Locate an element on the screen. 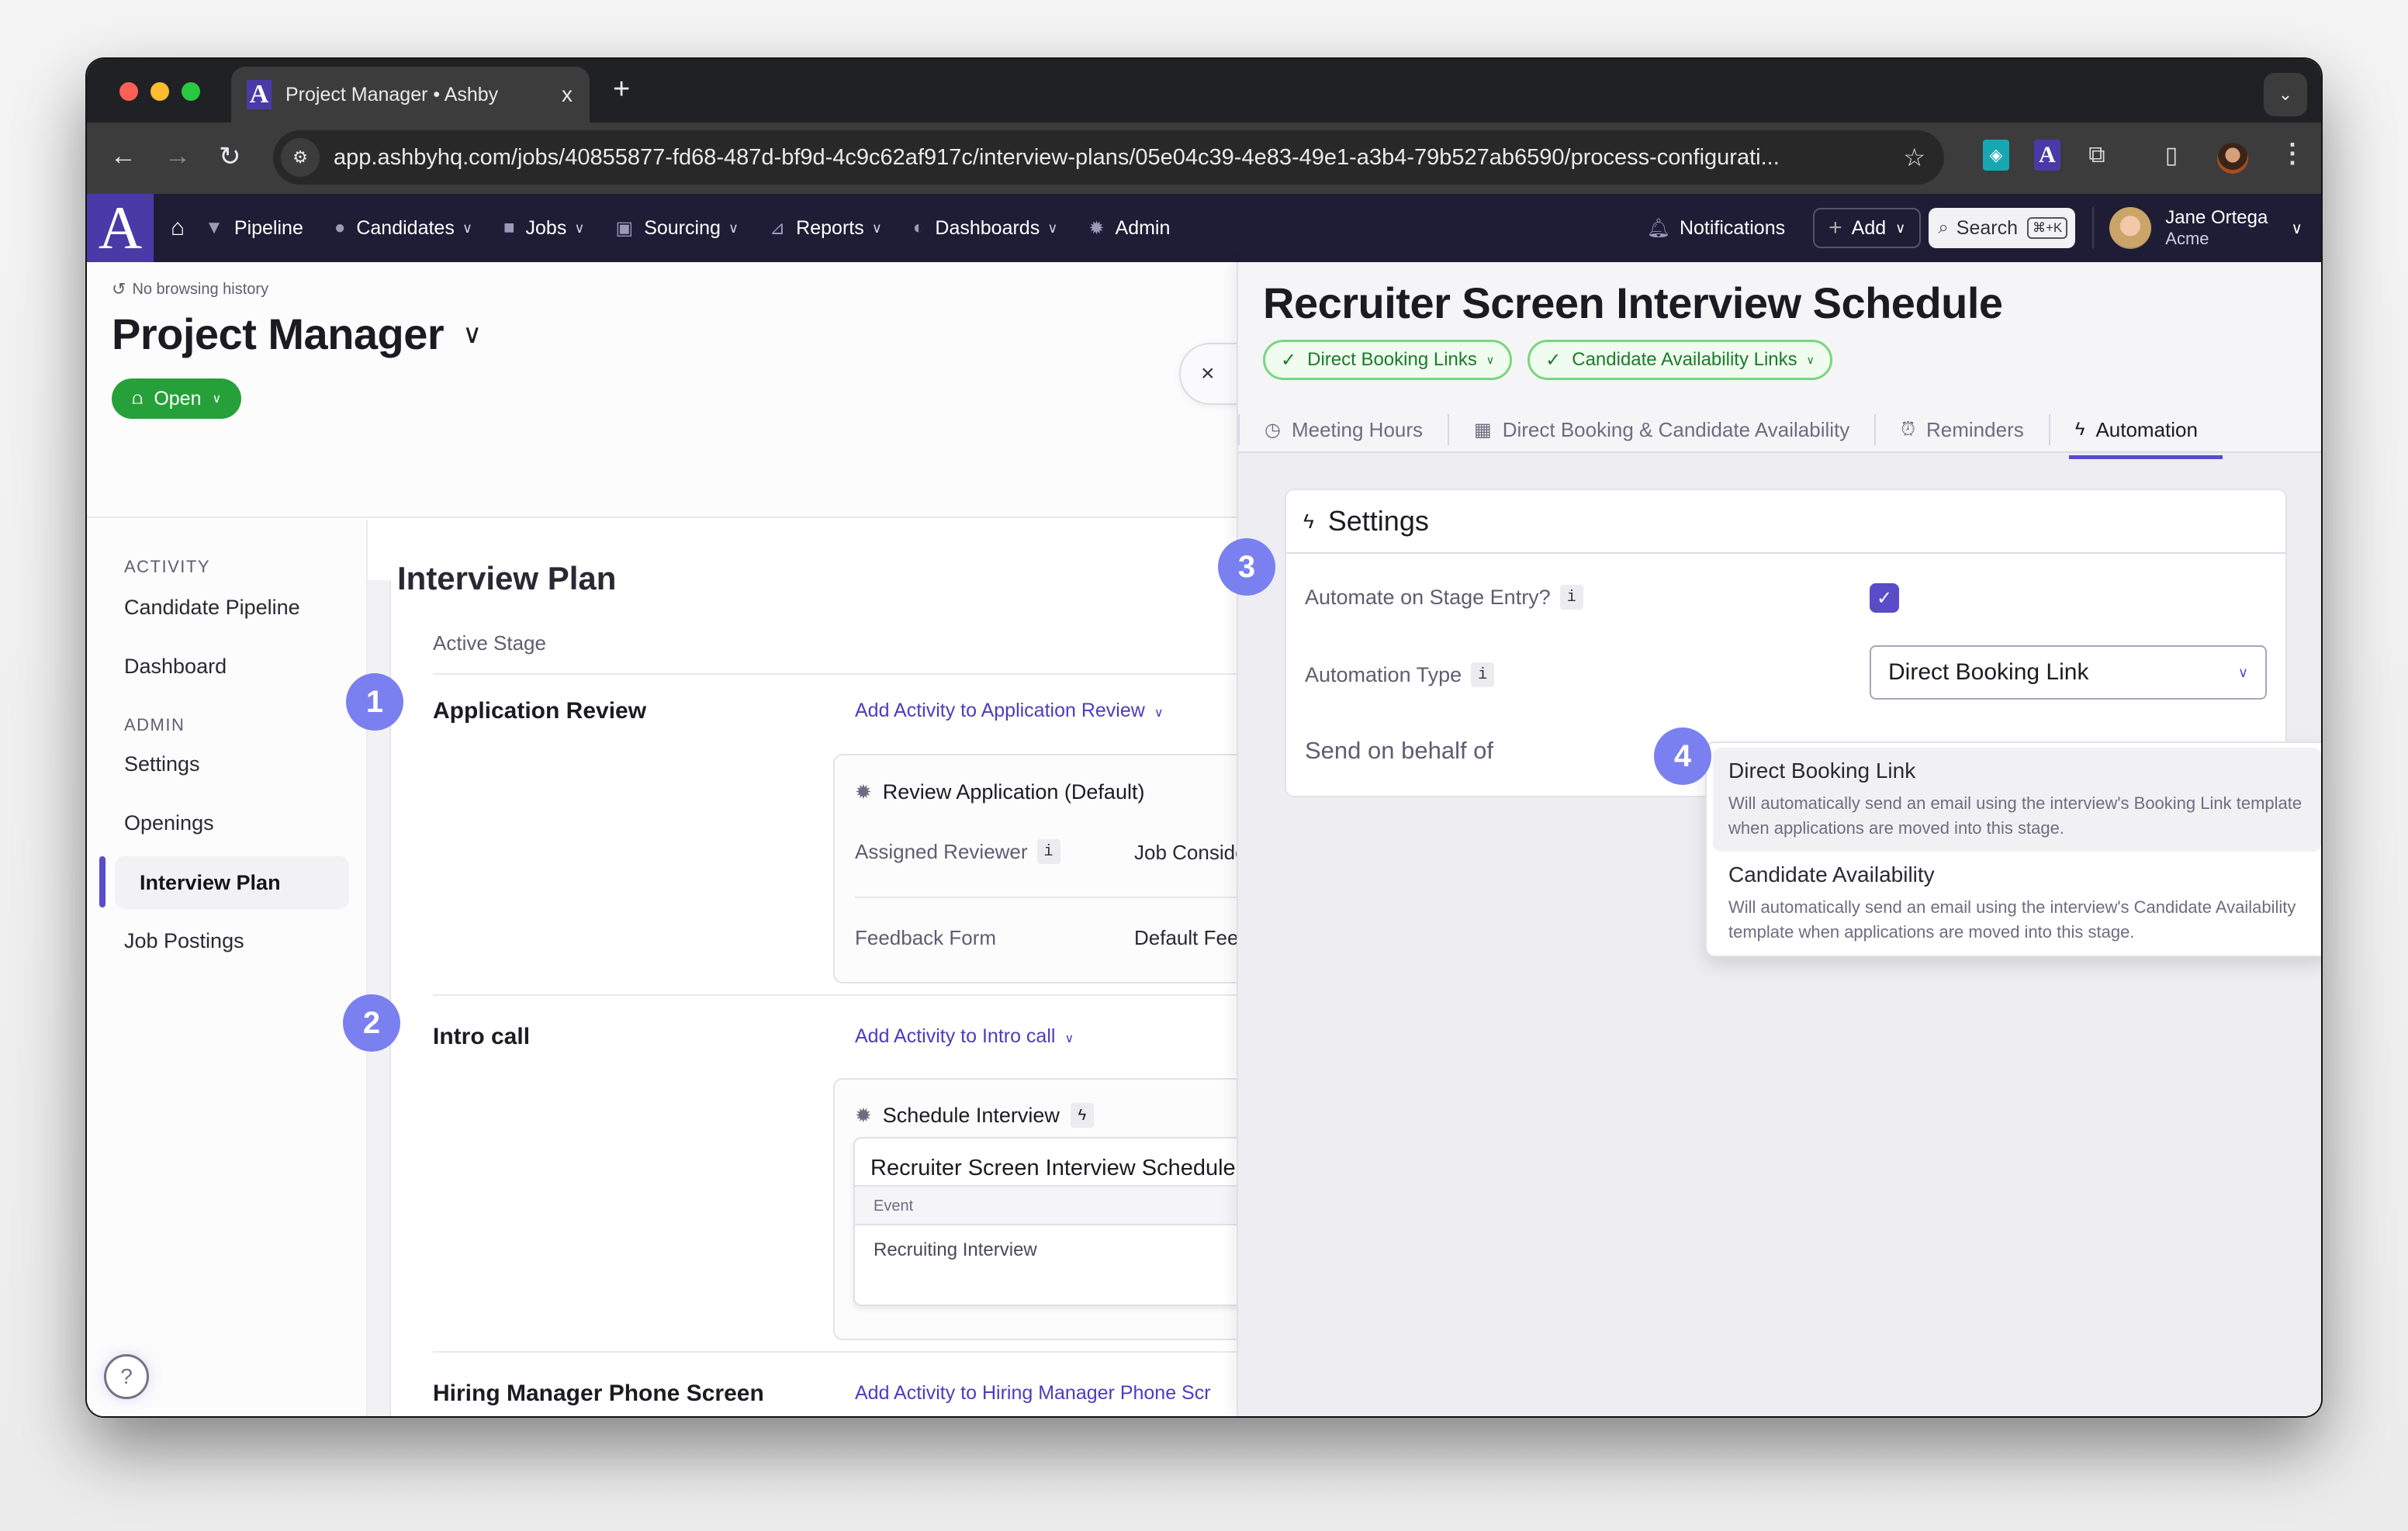  tab-meeting-hours: ◷ Meeting Hours is located at coordinates (1343, 429).